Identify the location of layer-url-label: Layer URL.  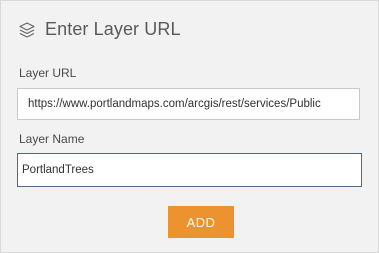
(48, 73).